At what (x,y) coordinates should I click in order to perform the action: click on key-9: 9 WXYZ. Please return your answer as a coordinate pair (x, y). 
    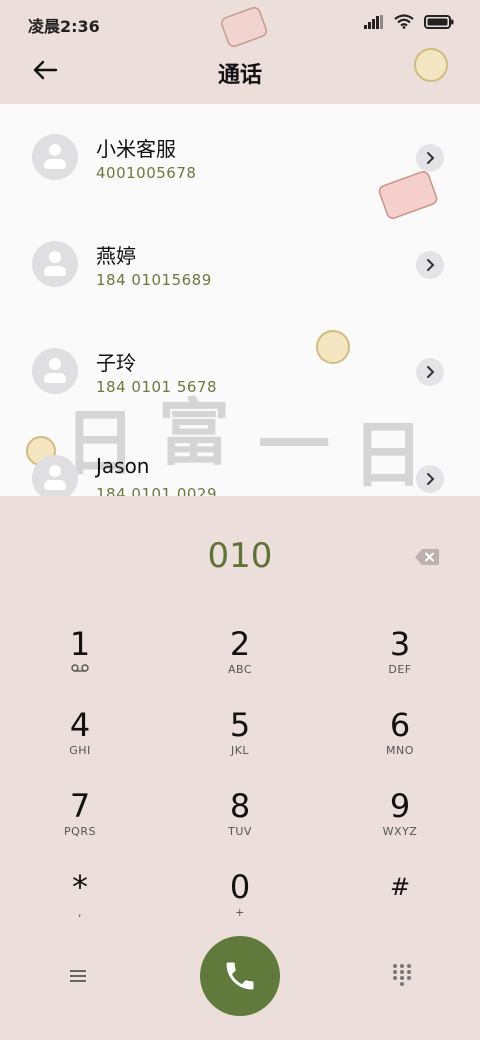
    Looking at the image, I should click on (400, 828).